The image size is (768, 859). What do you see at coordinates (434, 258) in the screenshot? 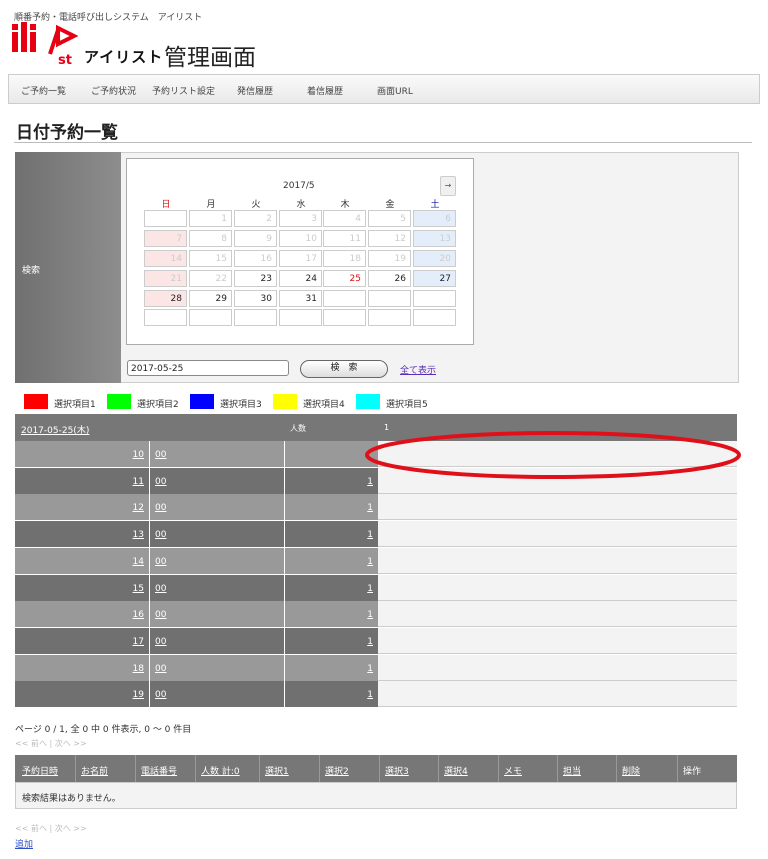
I see `calendar-day: 20` at bounding box center [434, 258].